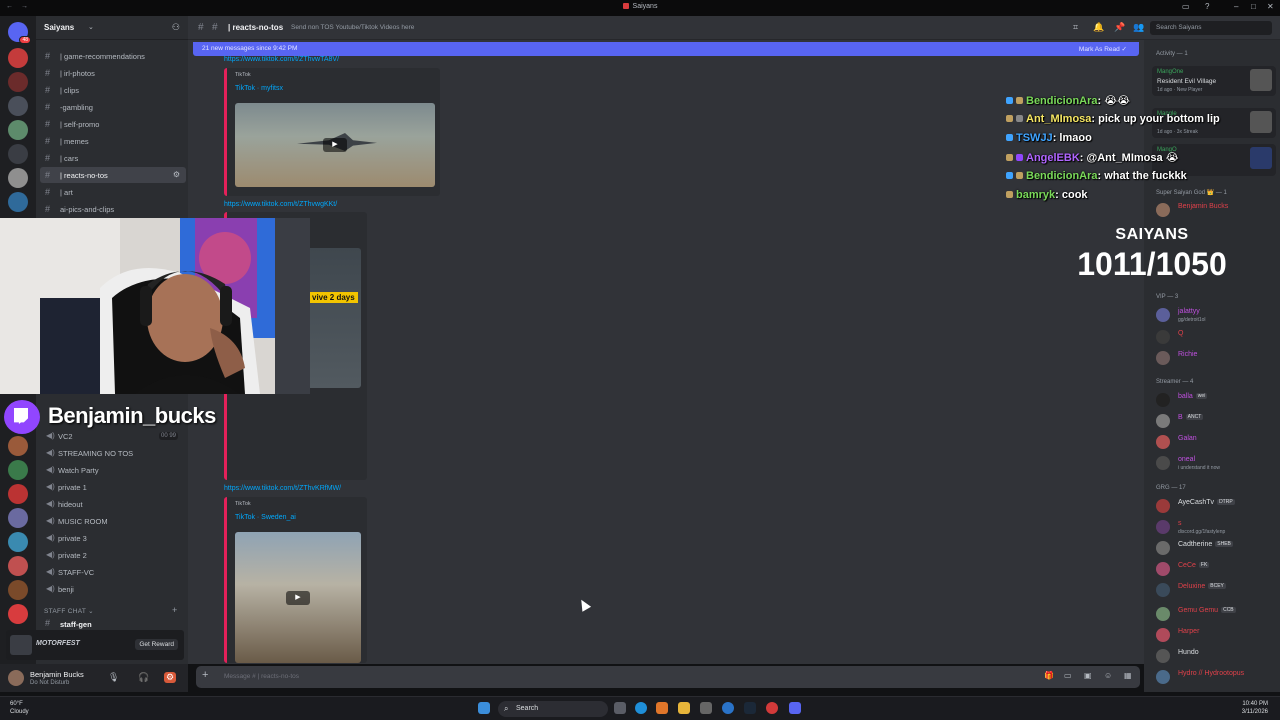 The height and width of the screenshot is (720, 1280). What do you see at coordinates (484, 708) in the screenshot?
I see `windows-start-icon` at bounding box center [484, 708].